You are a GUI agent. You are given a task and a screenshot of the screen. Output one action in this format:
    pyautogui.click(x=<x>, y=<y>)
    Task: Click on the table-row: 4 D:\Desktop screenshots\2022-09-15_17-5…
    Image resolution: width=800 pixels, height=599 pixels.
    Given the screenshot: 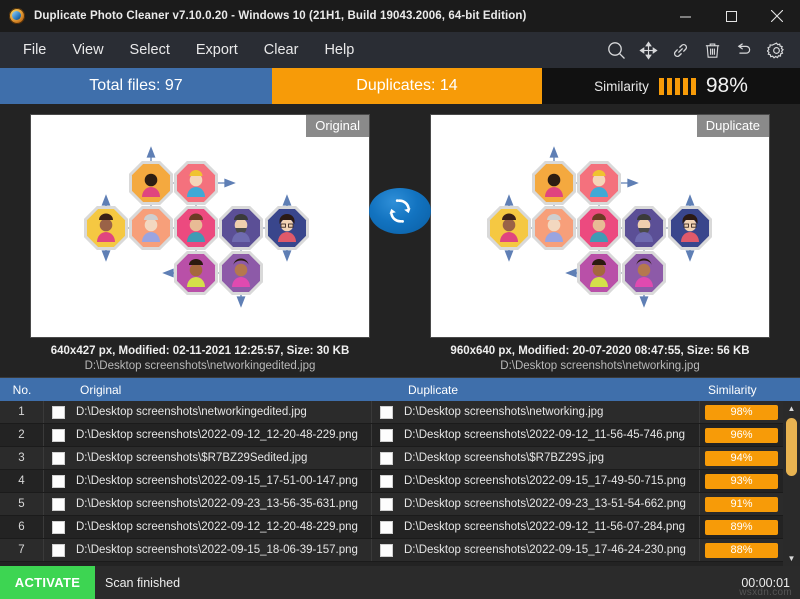 What is the action you would take?
    pyautogui.click(x=400, y=481)
    